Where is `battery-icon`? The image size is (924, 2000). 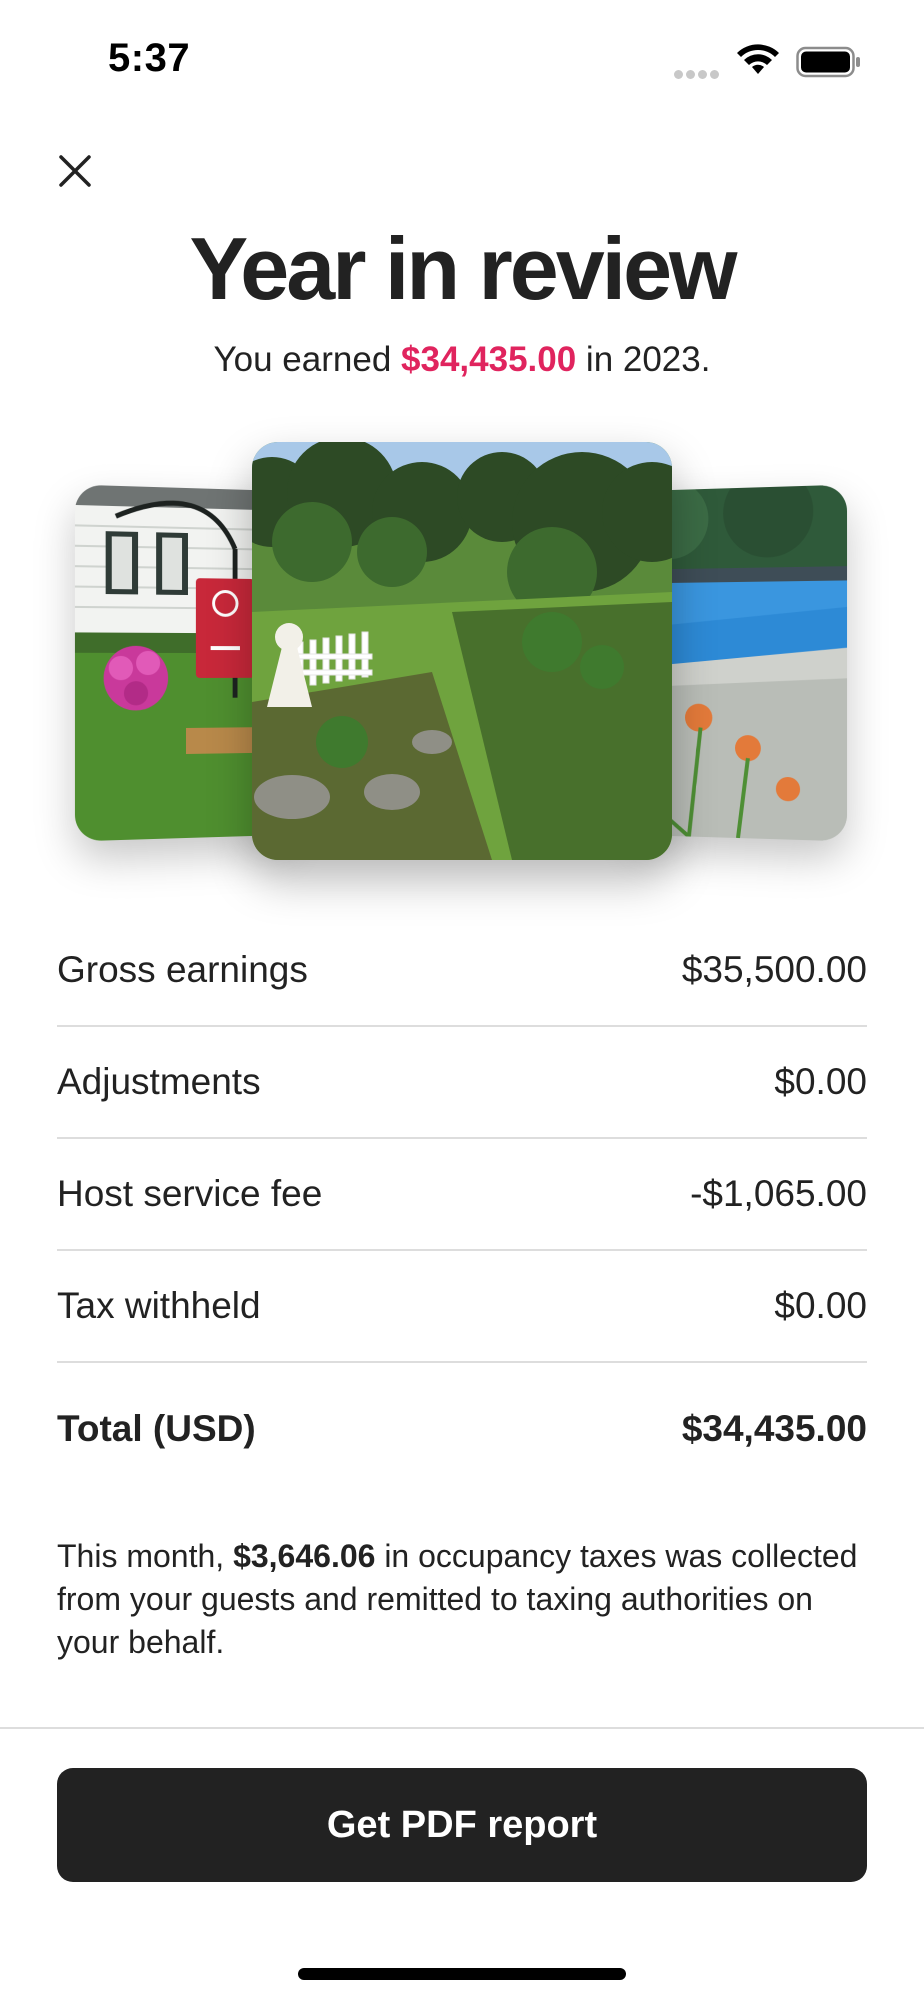
battery-icon is located at coordinates (829, 62).